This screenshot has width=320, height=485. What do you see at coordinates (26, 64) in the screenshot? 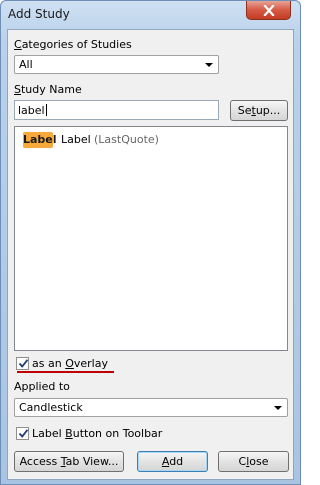
I see `categories-selected: All` at bounding box center [26, 64].